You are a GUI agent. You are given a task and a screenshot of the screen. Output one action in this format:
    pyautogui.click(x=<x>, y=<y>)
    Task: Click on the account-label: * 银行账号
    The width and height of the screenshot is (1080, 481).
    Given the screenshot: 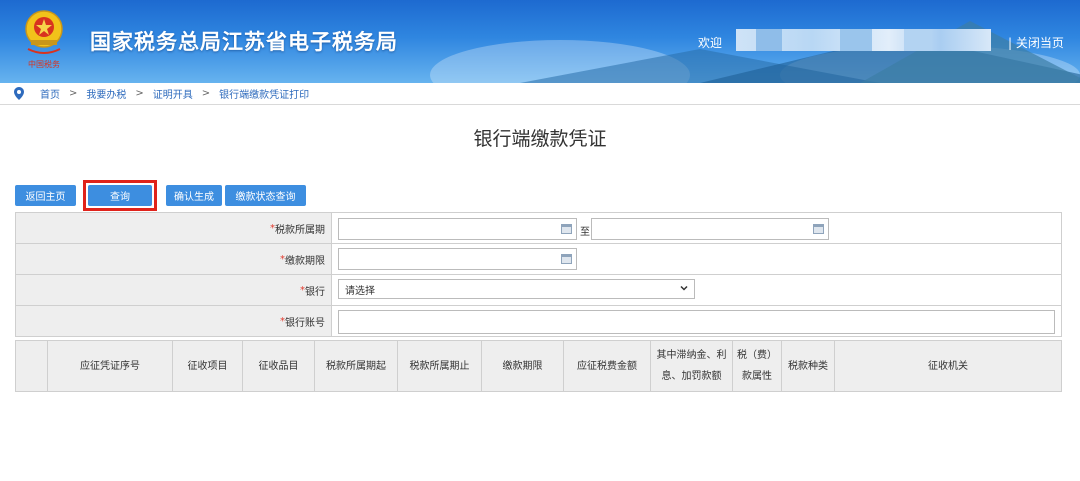 What is the action you would take?
    pyautogui.click(x=173, y=321)
    